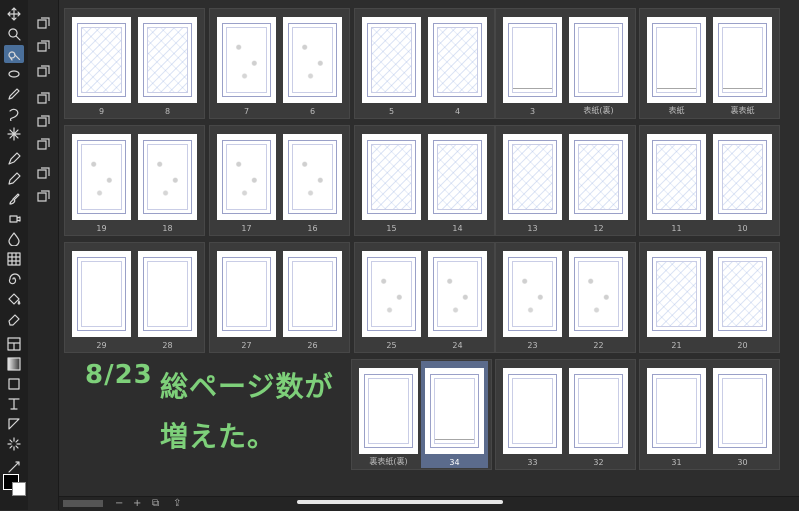 This screenshot has width=799, height=511. What do you see at coordinates (565, 180) in the screenshot?
I see `page-spread: 13 12` at bounding box center [565, 180].